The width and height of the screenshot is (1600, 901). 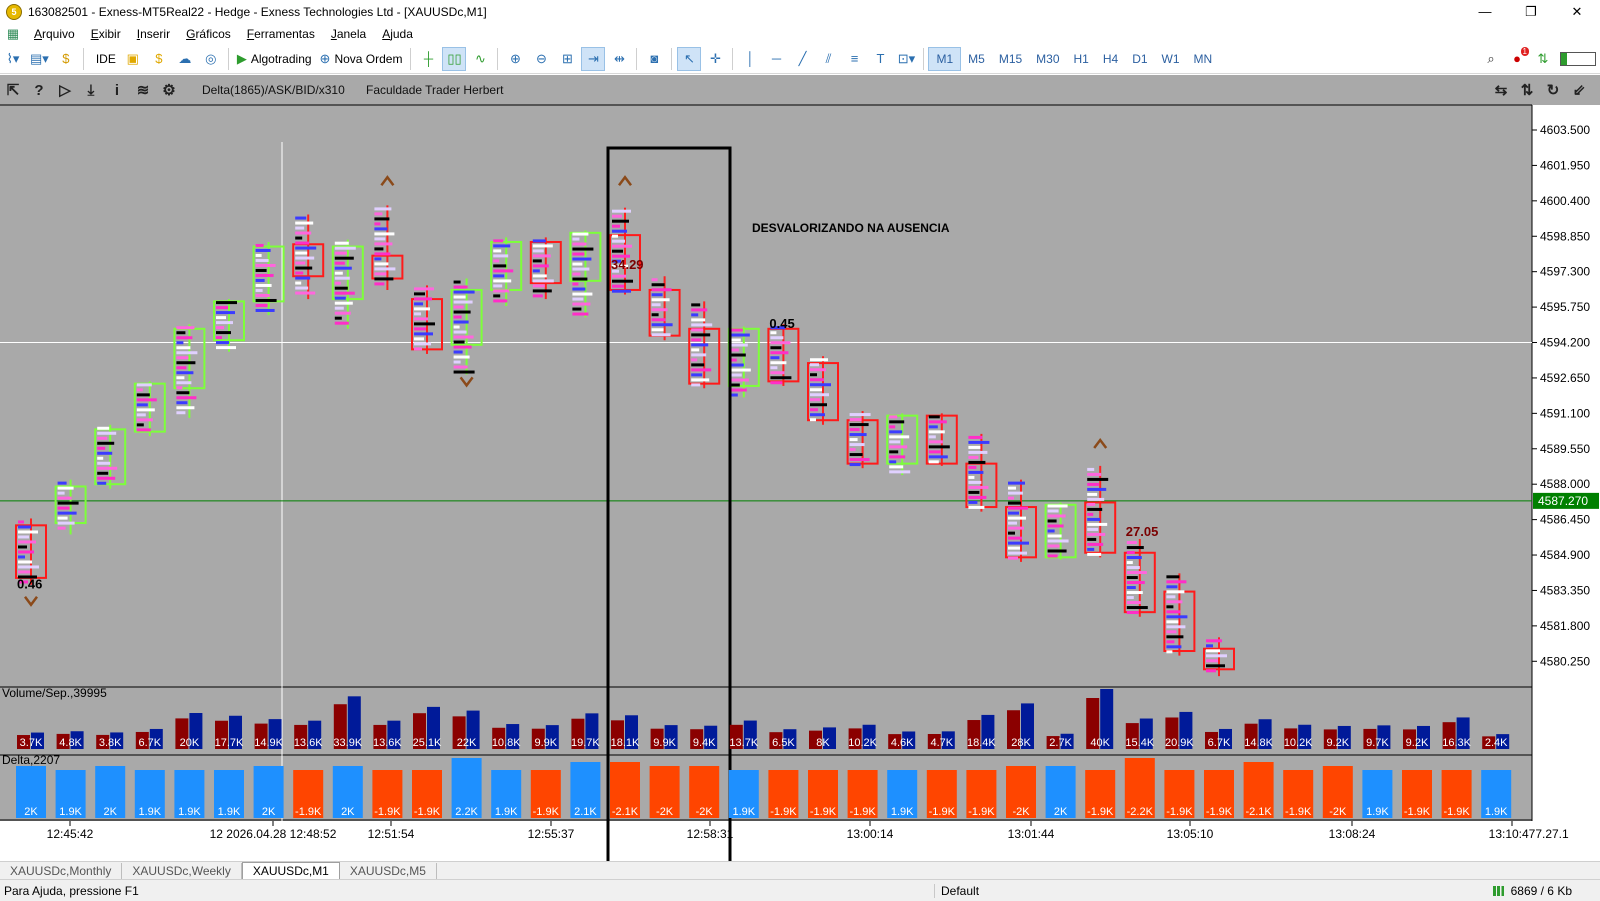 What do you see at coordinates (169, 90) in the screenshot?
I see `settings-gear-icon: ⚙` at bounding box center [169, 90].